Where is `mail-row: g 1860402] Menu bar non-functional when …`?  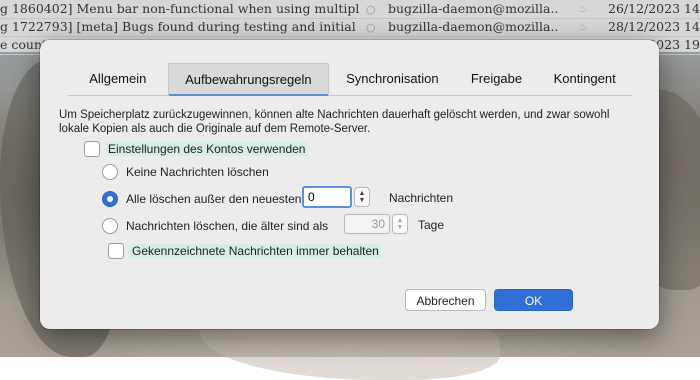
mail-row: g 1860402] Menu bar non-functional when … is located at coordinates (350, 9).